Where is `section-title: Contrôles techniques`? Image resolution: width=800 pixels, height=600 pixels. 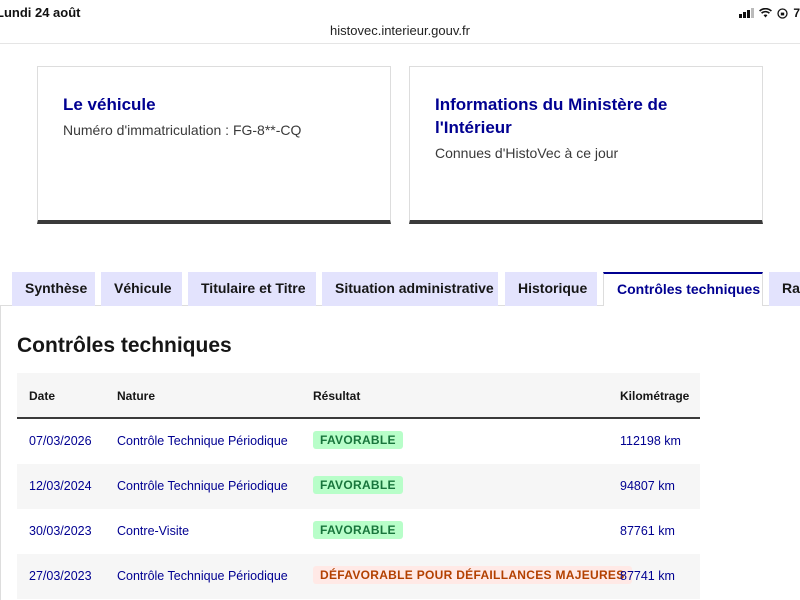 section-title: Contrôles techniques is located at coordinates (124, 345).